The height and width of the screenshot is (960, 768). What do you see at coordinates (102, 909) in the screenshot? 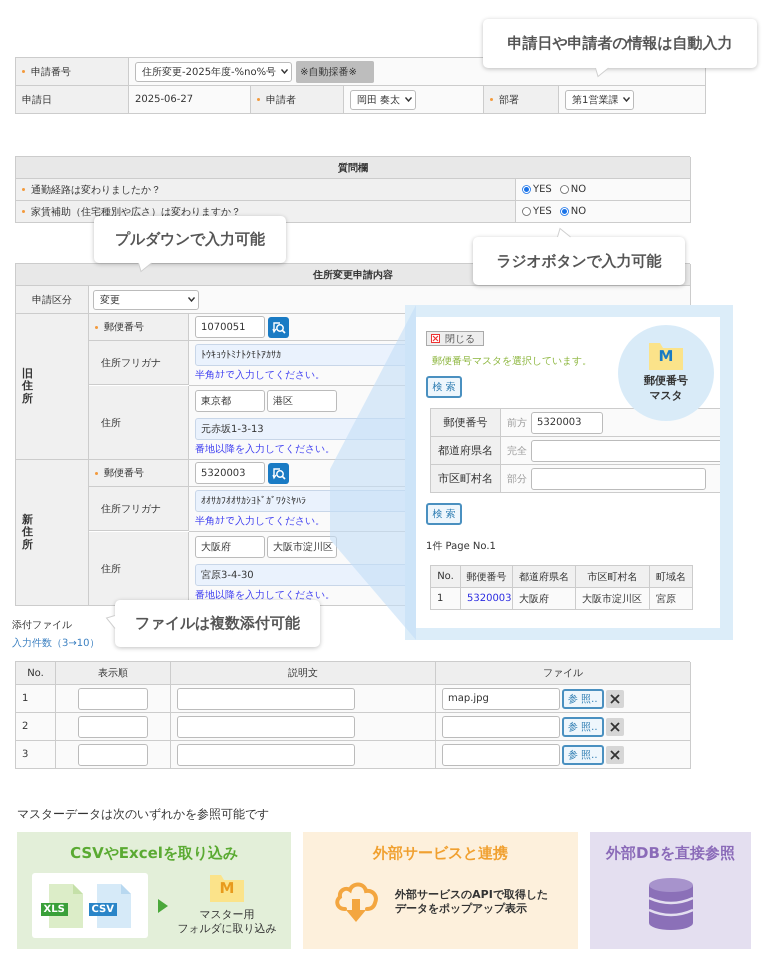
I see `file-type-label: CSV` at bounding box center [102, 909].